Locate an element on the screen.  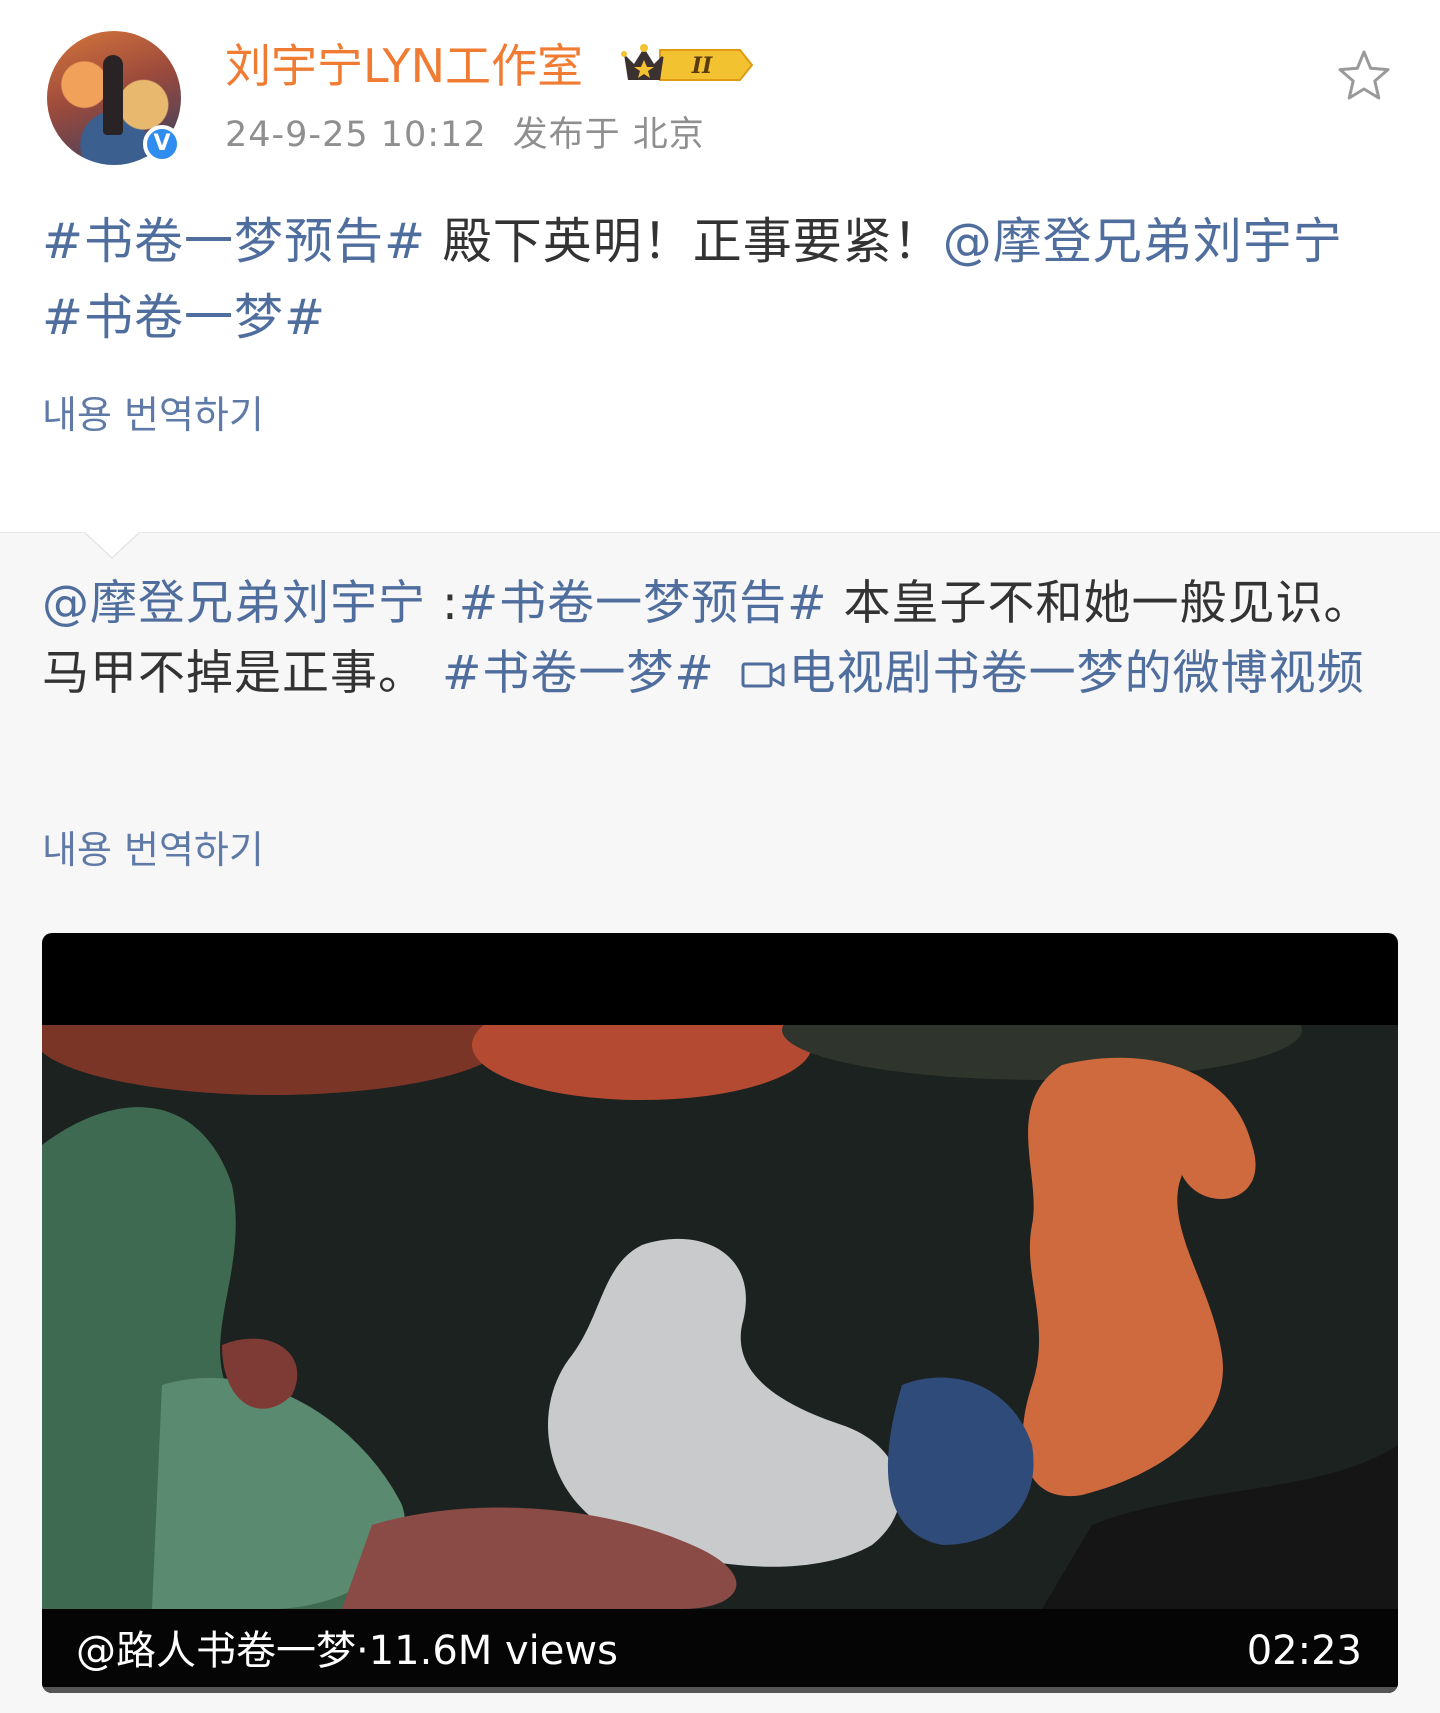
author-name: 刘宇宁LYN工作室 is located at coordinates (404, 66).